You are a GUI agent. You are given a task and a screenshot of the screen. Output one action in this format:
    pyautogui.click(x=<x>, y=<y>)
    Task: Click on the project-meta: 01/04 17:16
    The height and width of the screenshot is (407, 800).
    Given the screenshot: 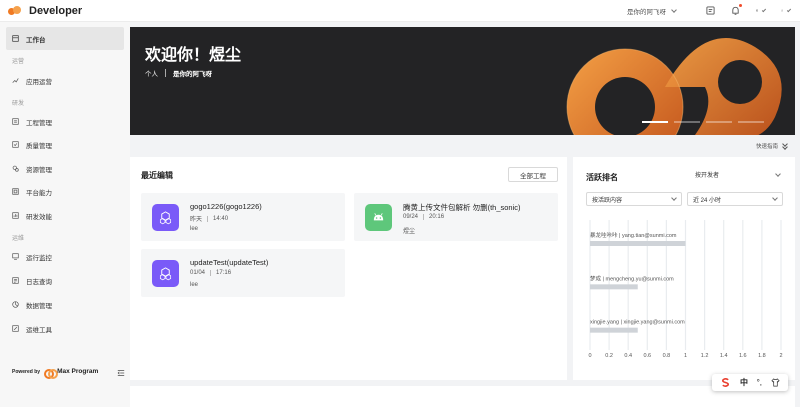 What is the action you would take?
    pyautogui.click(x=210, y=273)
    